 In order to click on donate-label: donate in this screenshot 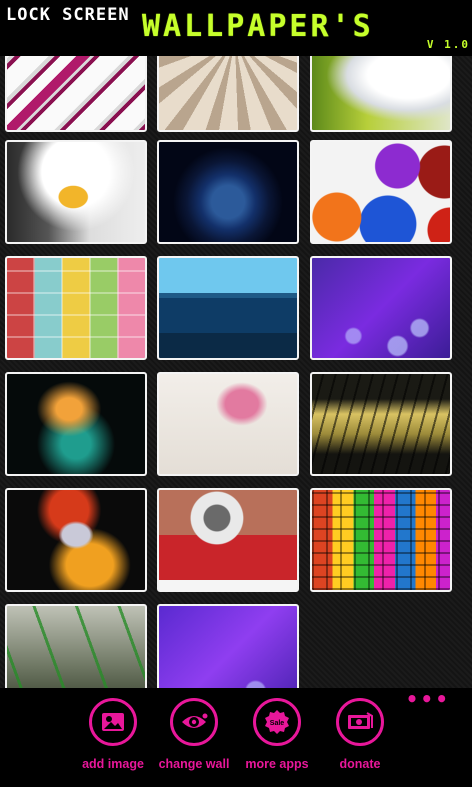, I will do `click(360, 764)`.